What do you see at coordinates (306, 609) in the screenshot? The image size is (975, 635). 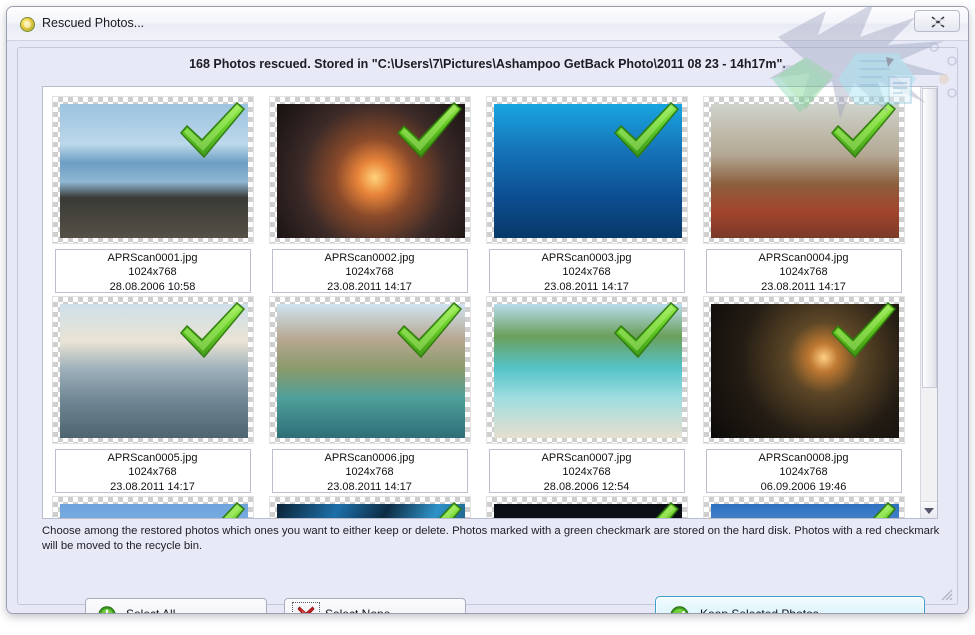 I see `red-x-icon` at bounding box center [306, 609].